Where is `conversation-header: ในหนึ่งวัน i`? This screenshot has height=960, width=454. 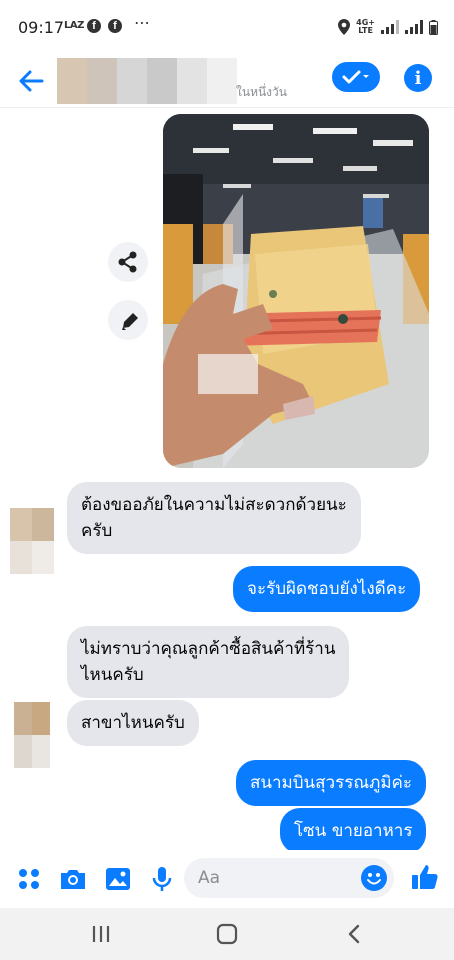 conversation-header: ในหนึ่งวัน i is located at coordinates (227, 82).